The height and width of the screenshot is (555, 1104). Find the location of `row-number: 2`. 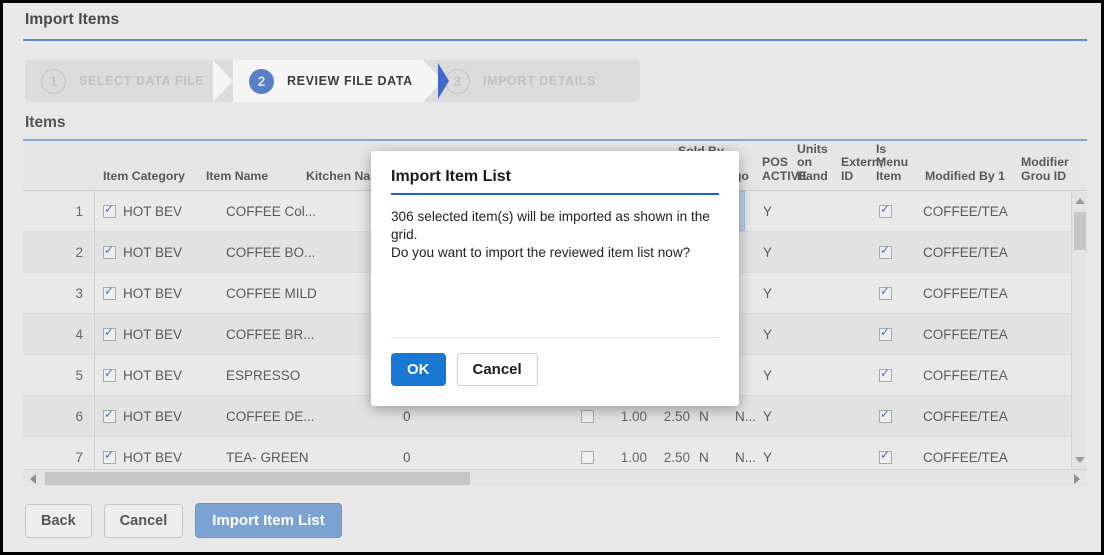

row-number: 2 is located at coordinates (79, 252).